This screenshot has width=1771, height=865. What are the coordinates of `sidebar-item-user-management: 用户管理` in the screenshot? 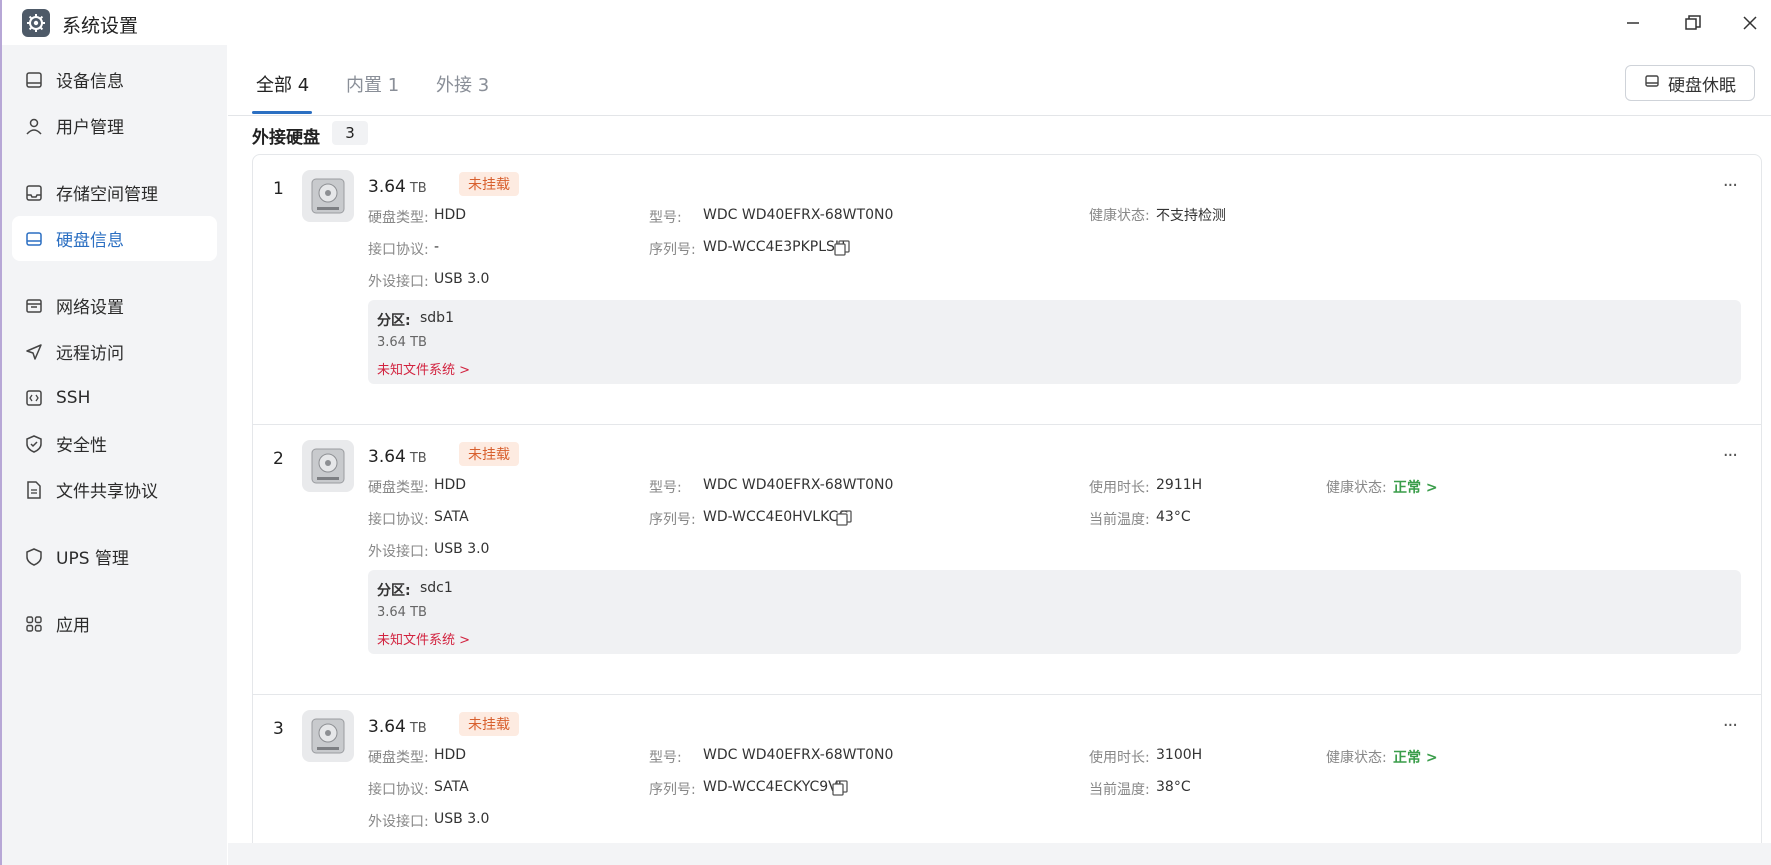 It's located at (114, 125).